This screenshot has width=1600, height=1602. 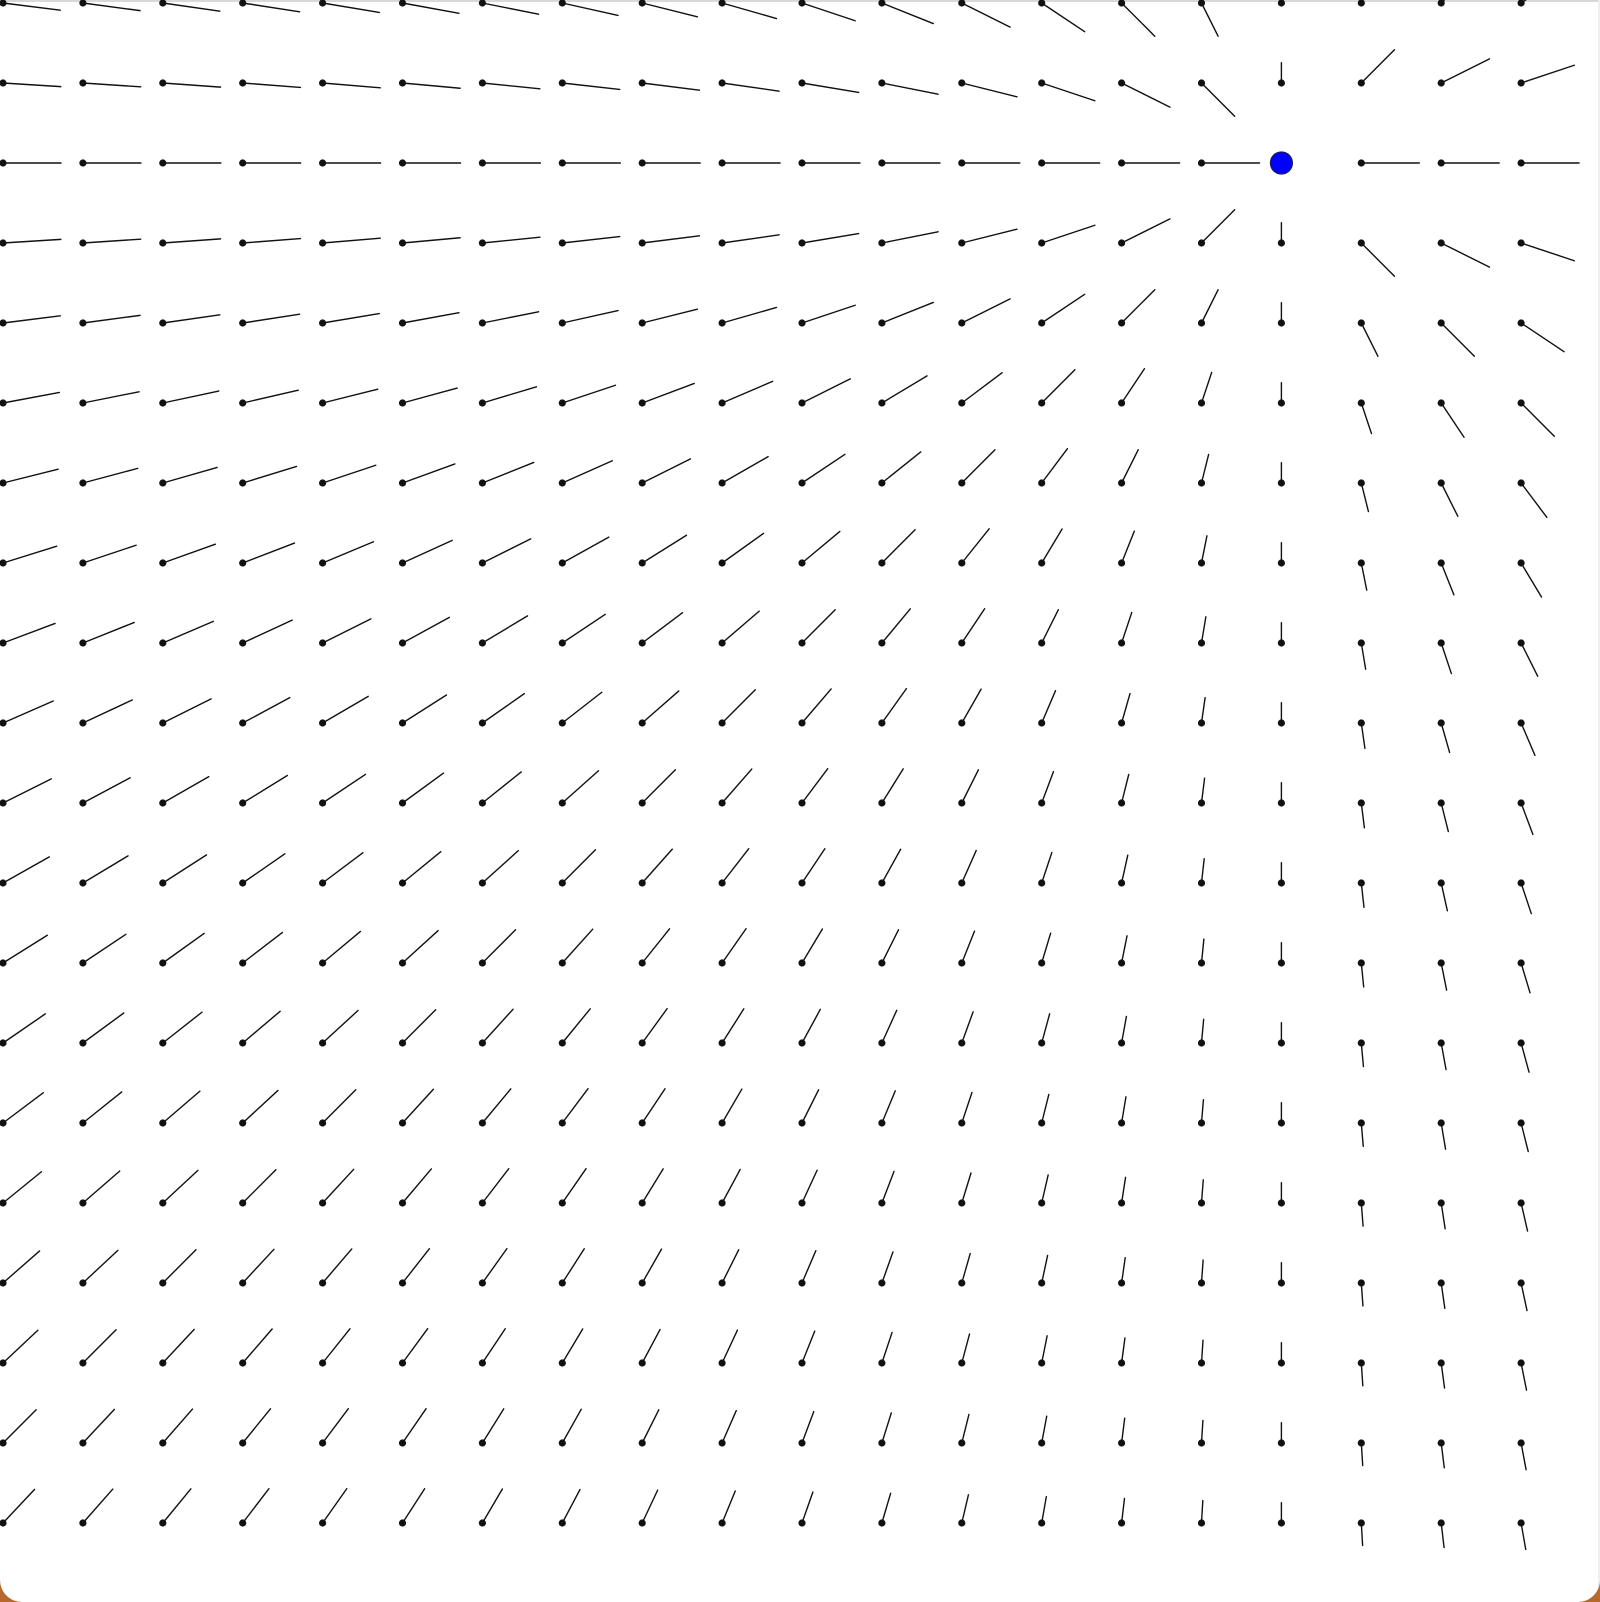 I want to click on source-point-handle, so click(x=1281, y=163).